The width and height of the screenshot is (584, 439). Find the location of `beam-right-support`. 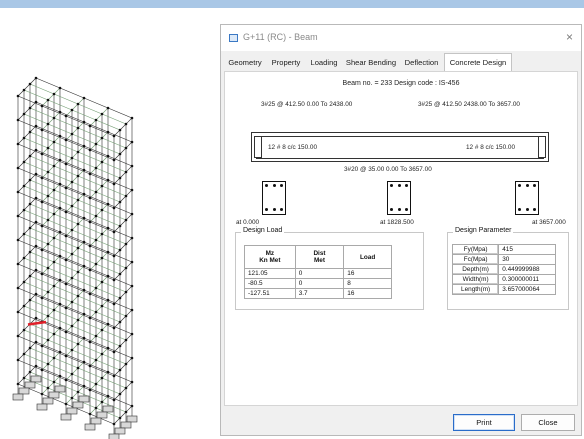

beam-right-support is located at coordinates (542, 147).